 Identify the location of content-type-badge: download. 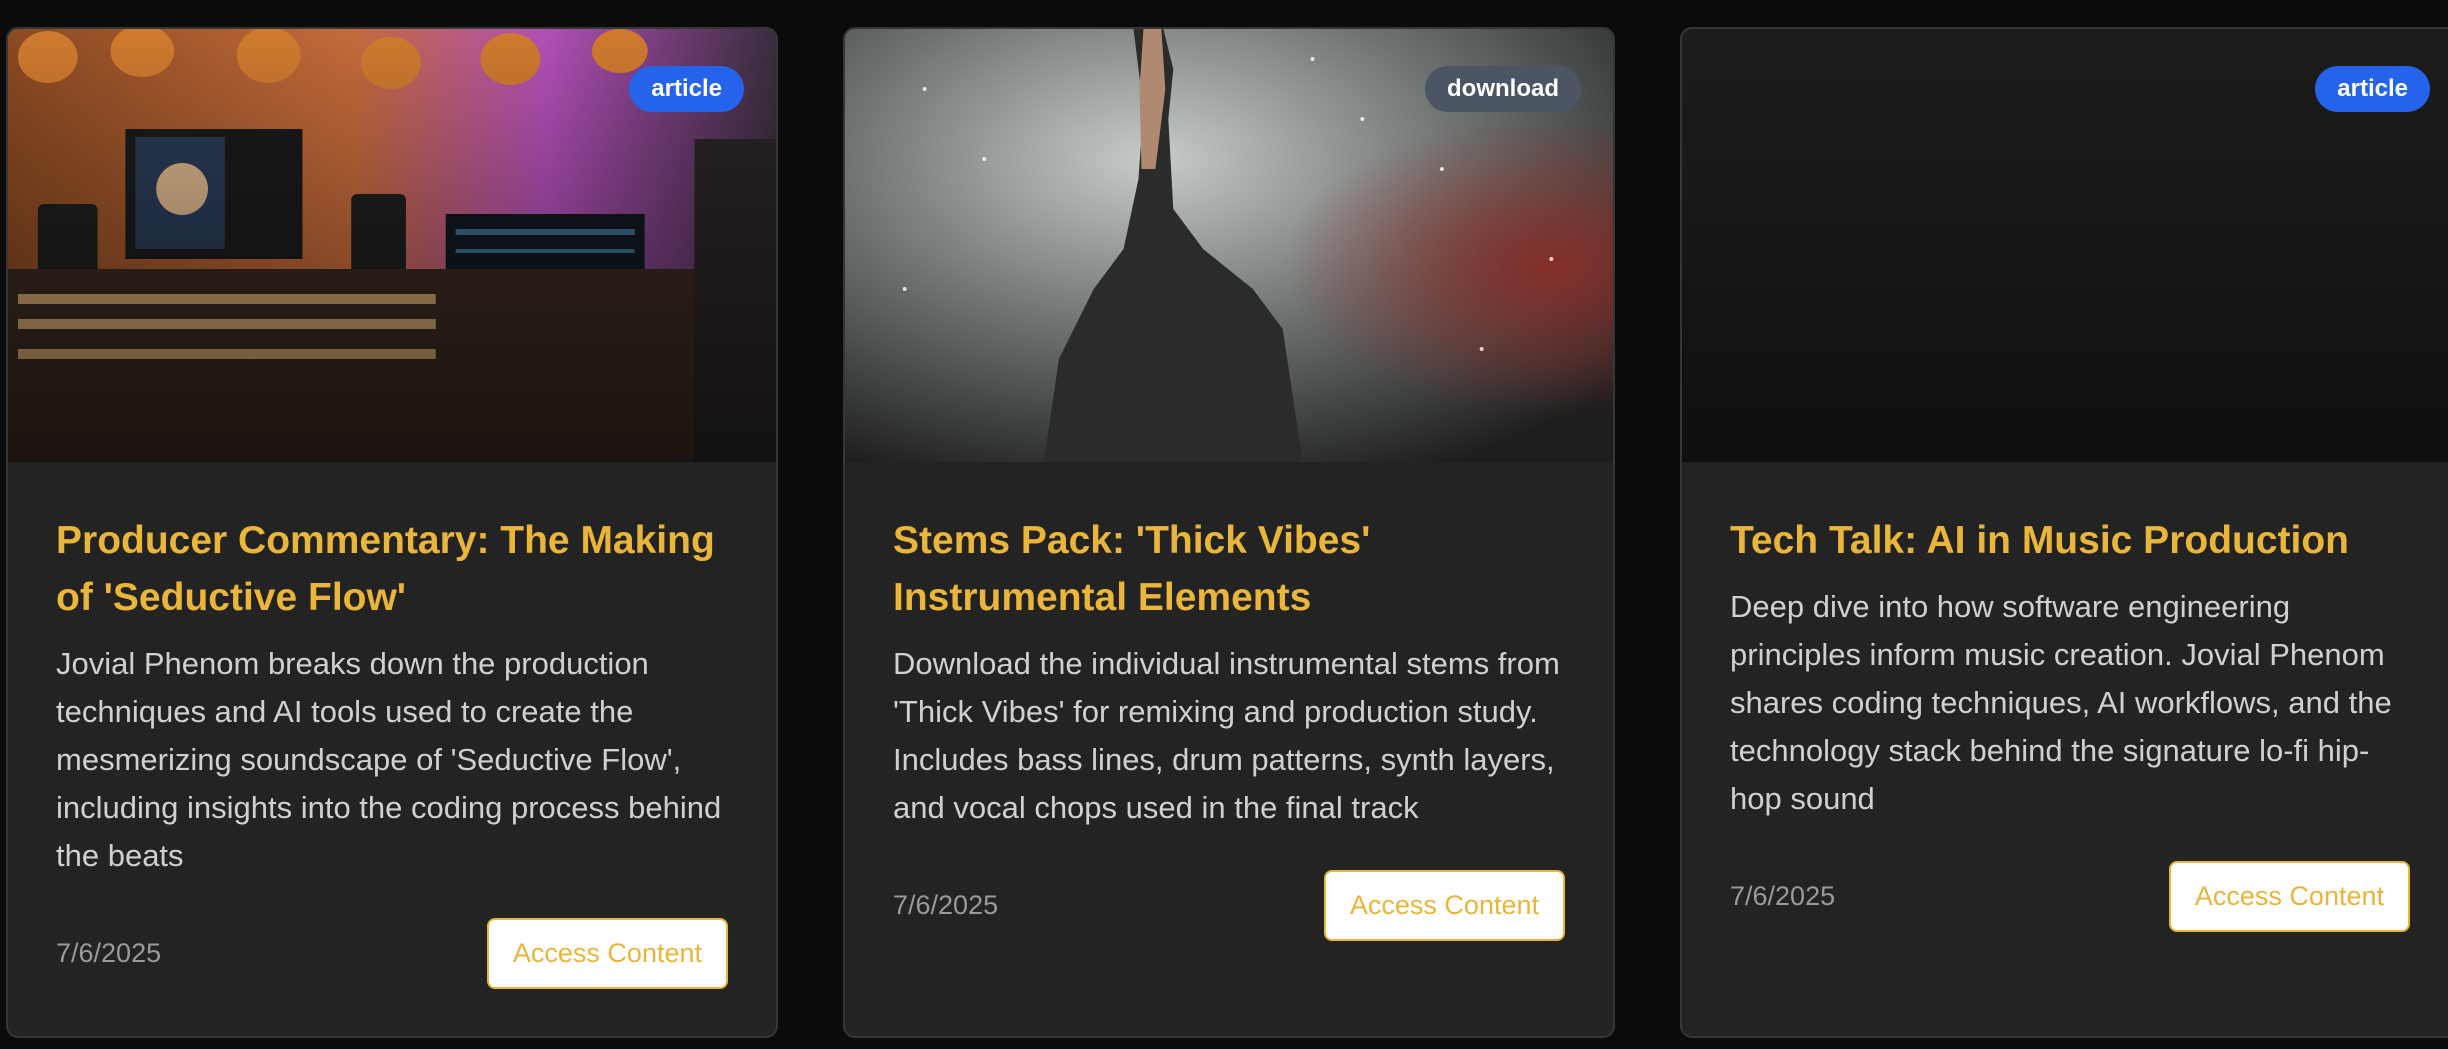
(1503, 89).